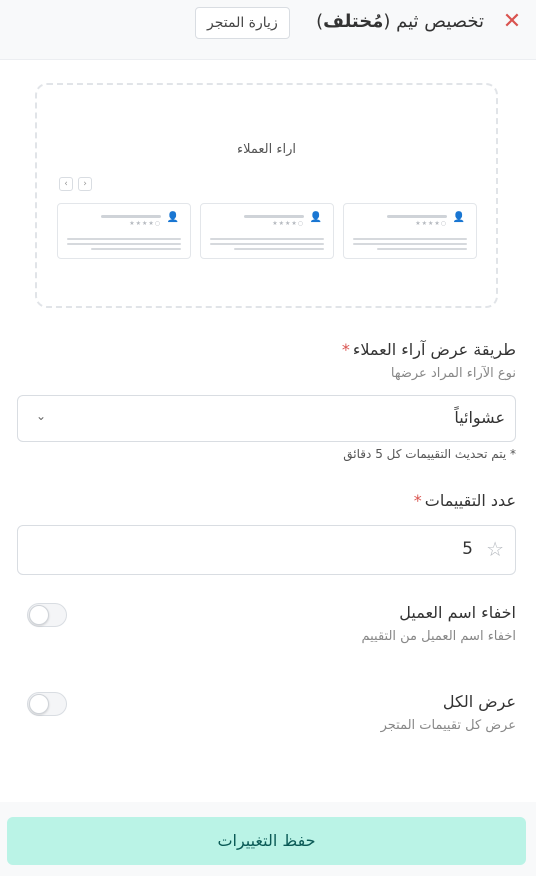  Describe the element at coordinates (41, 416) in the screenshot. I see `chevron-down-icon: ⌄` at that location.